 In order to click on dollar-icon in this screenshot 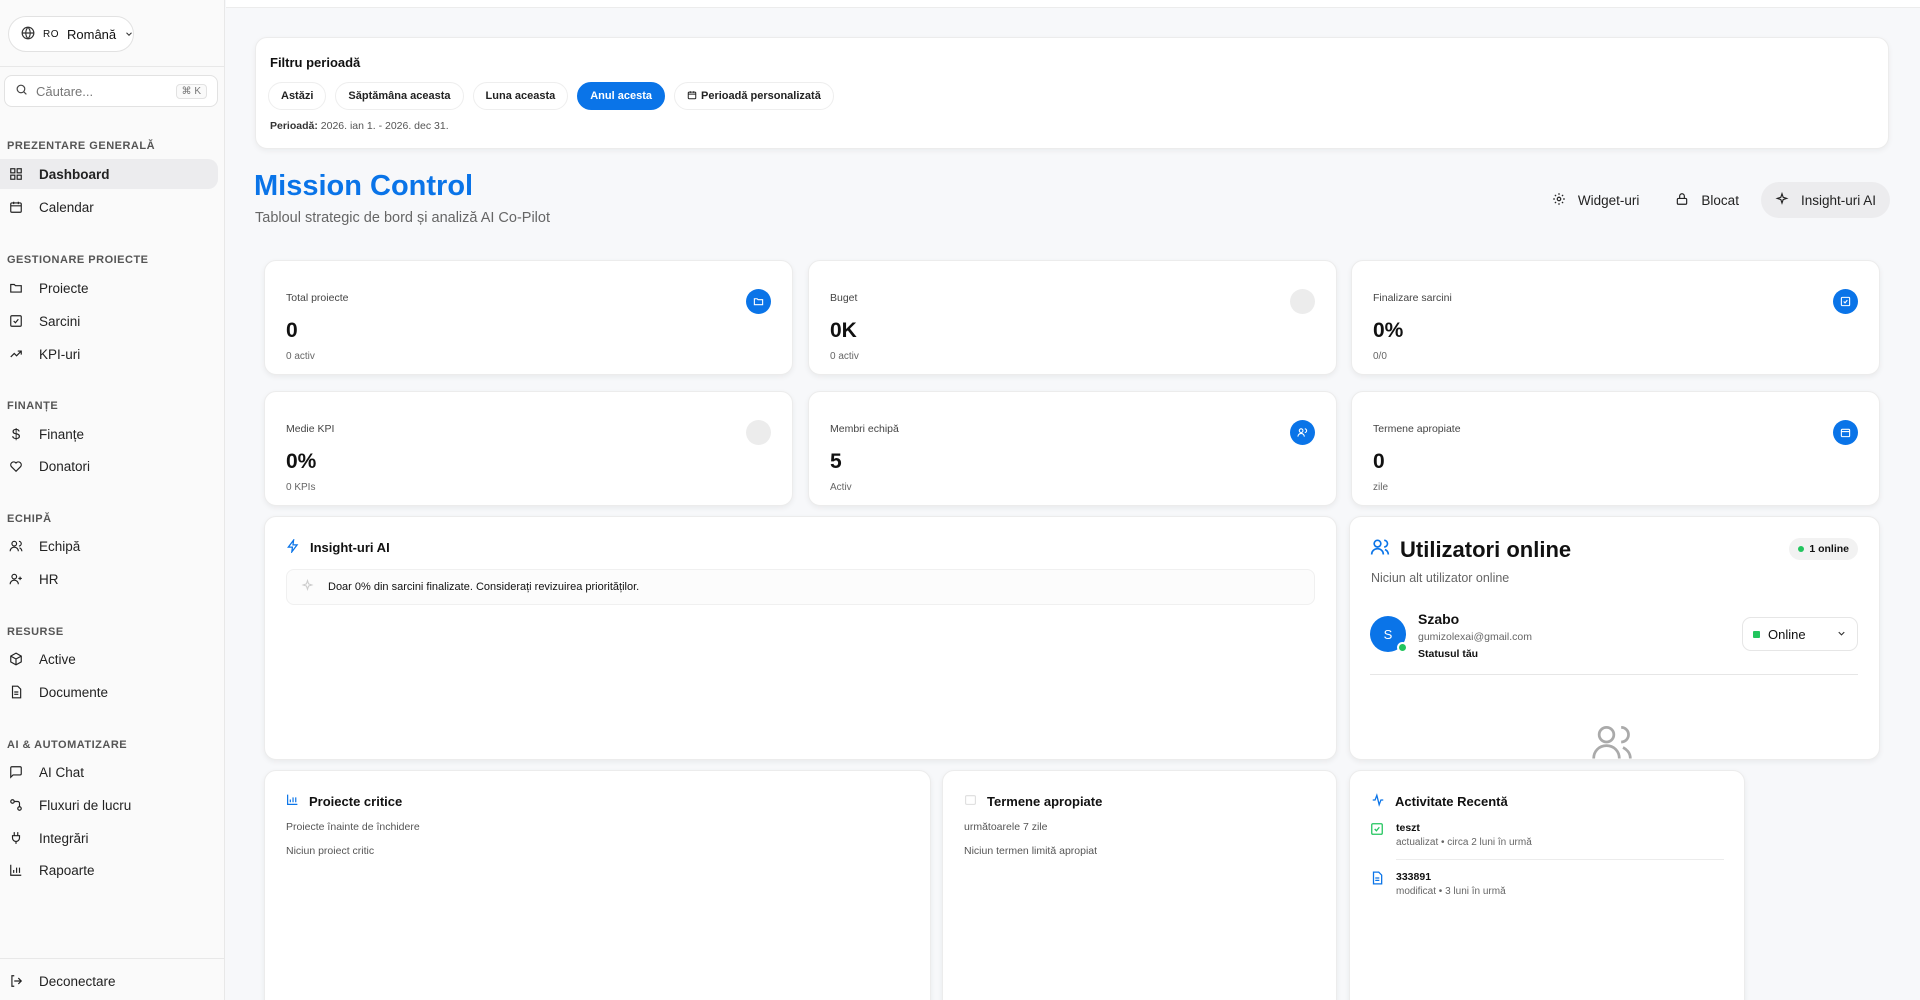, I will do `click(1302, 301)`.